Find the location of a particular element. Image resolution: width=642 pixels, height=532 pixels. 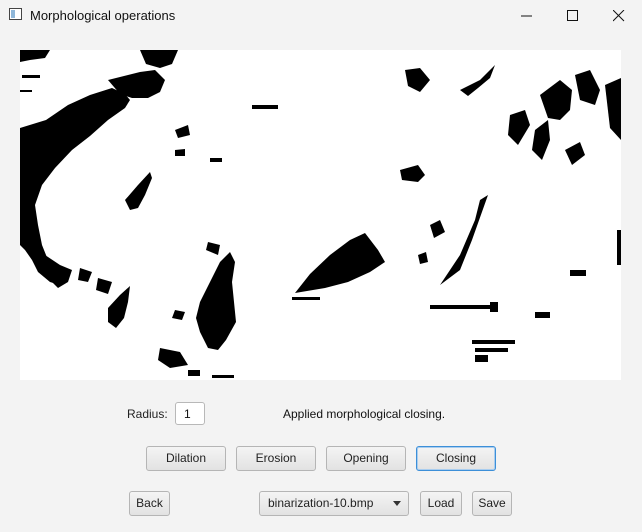

radius-input is located at coordinates (190, 413).